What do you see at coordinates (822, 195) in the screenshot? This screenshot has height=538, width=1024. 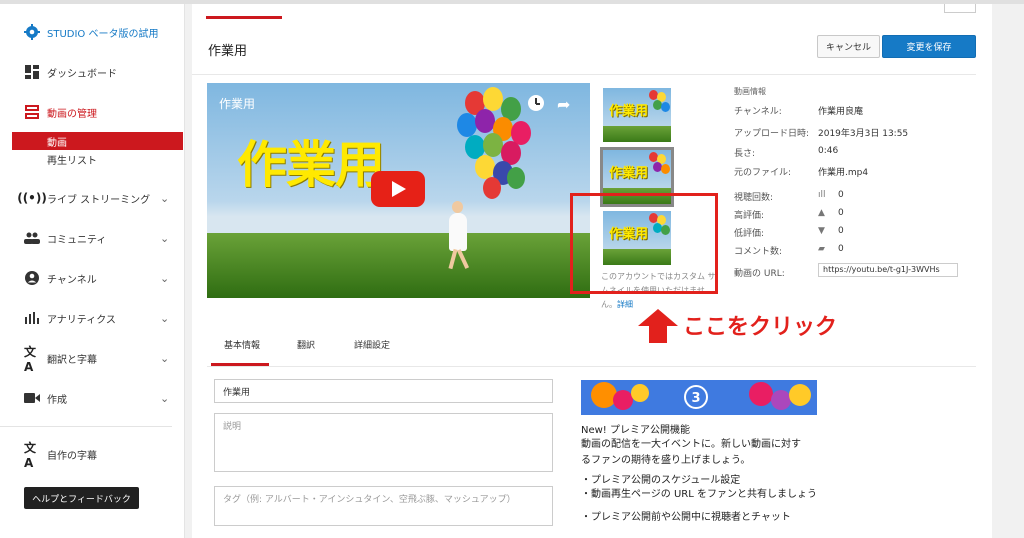 I see `bar-chart-icon: ıll` at bounding box center [822, 195].